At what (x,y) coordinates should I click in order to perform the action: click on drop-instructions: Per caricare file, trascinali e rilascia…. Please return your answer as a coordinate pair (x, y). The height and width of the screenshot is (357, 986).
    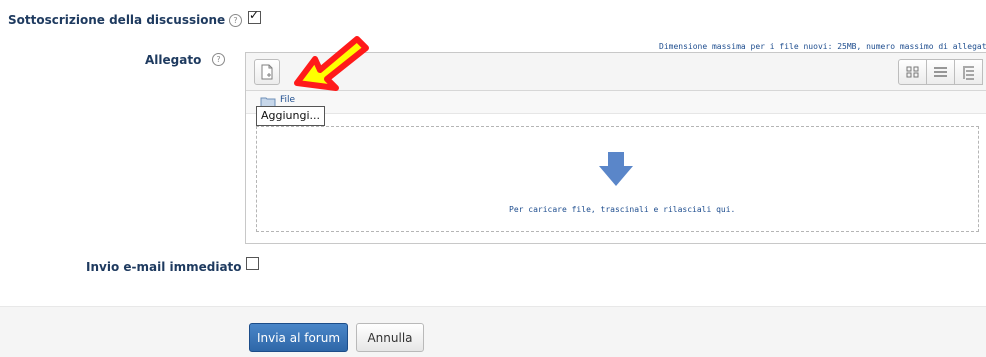
    Looking at the image, I should click on (622, 209).